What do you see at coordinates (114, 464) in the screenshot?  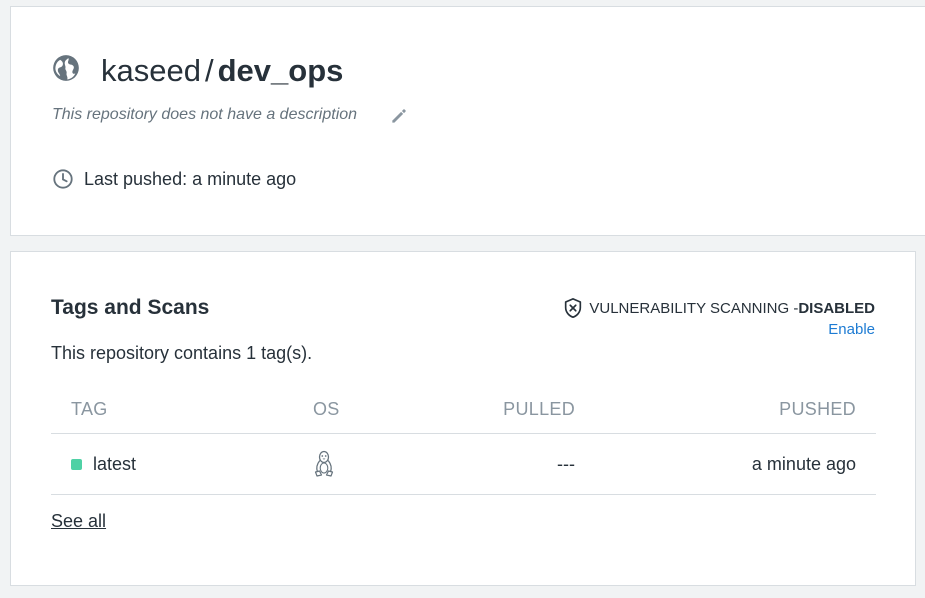 I see `tag-name-link: latest` at bounding box center [114, 464].